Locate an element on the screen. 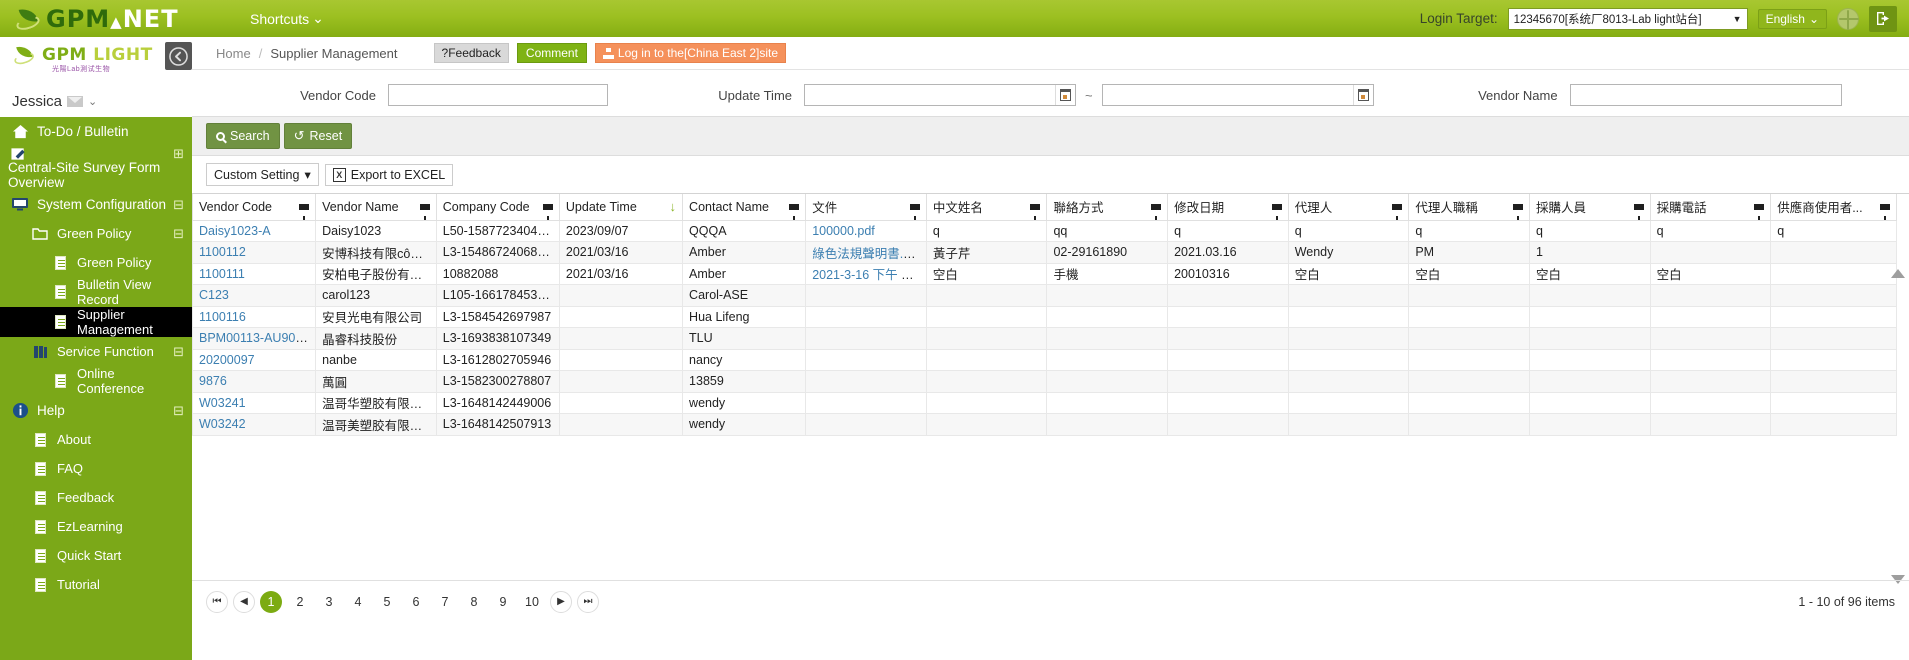  breadcrumb-home: Home is located at coordinates (233, 53).